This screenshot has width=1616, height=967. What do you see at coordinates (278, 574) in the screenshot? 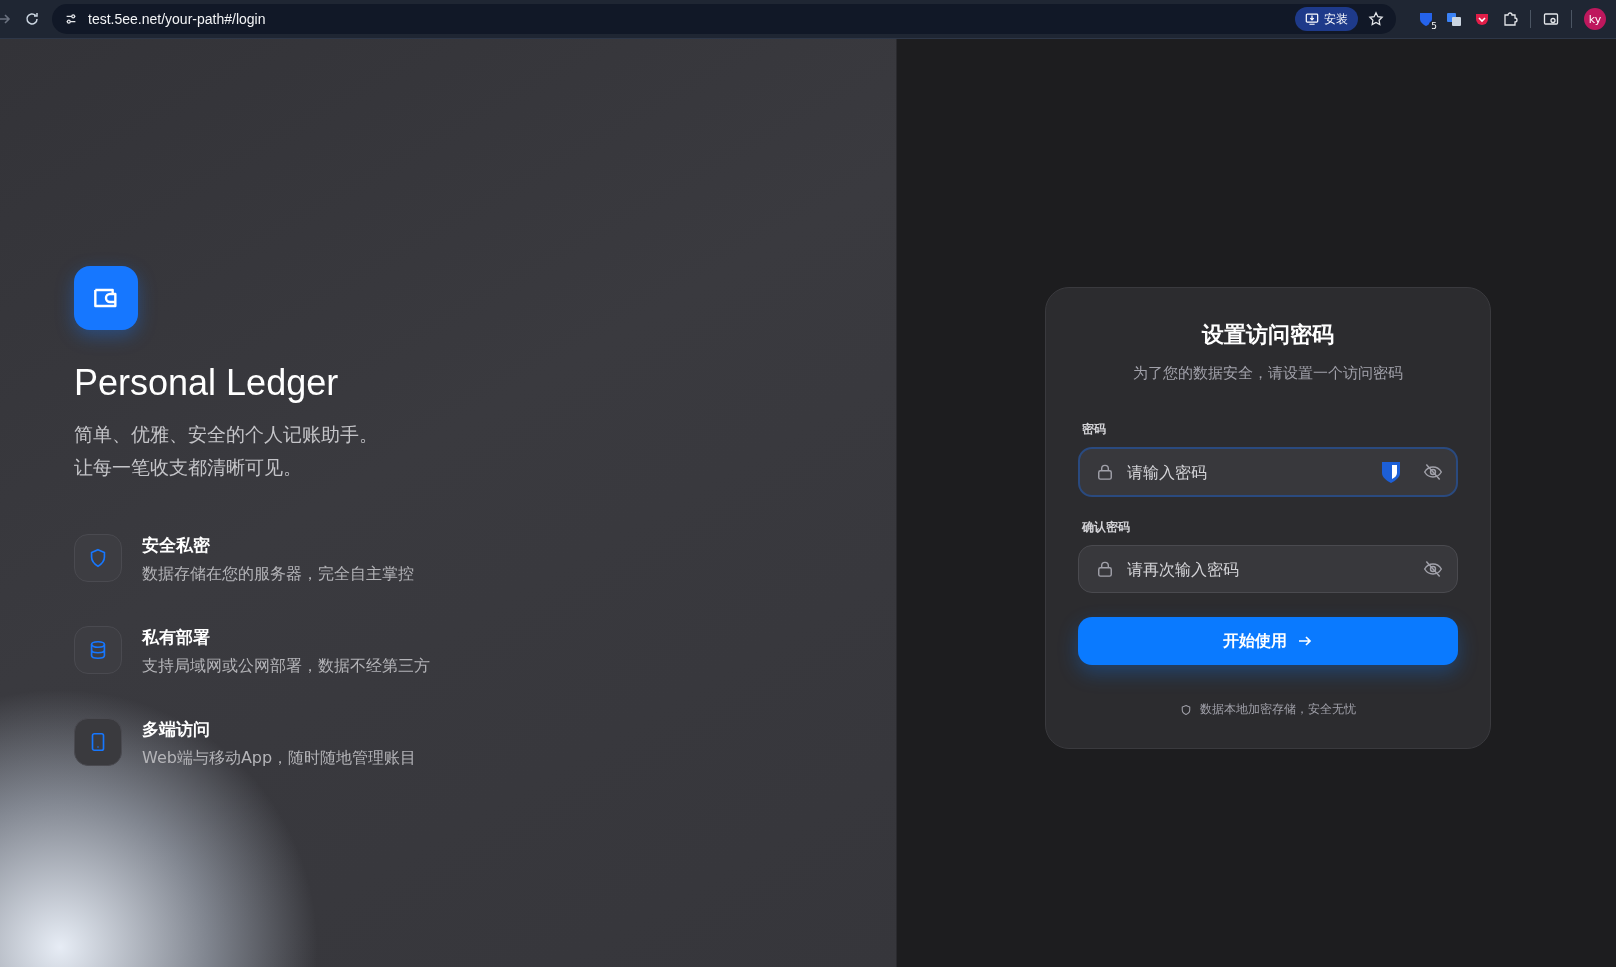
I see `feature-description: 数据存储在您的服务器，完全自主掌控` at bounding box center [278, 574].